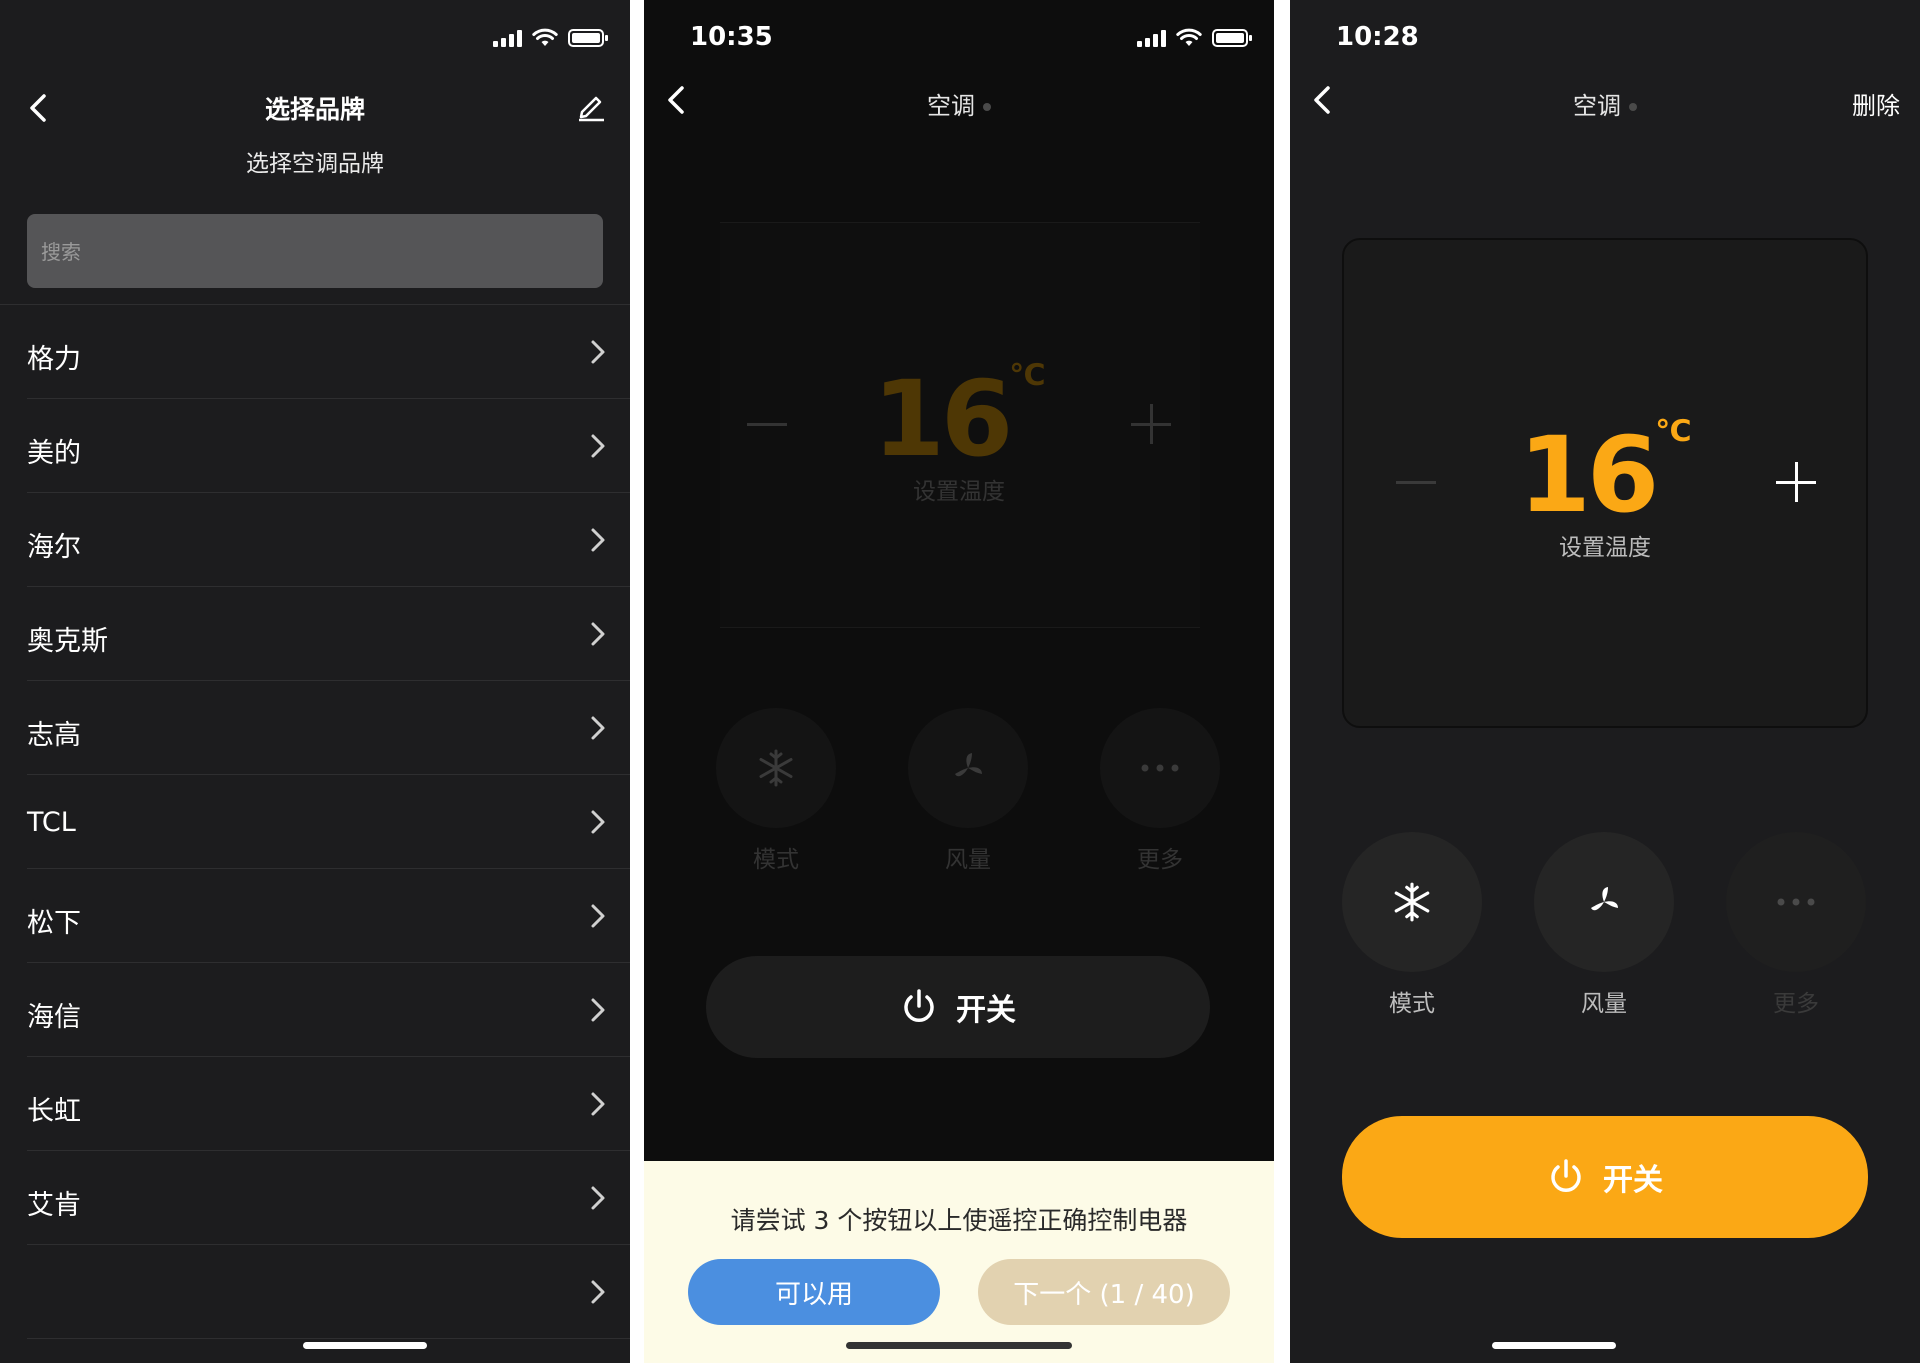  Describe the element at coordinates (315, 38) in the screenshot. I see `status-bar` at that location.